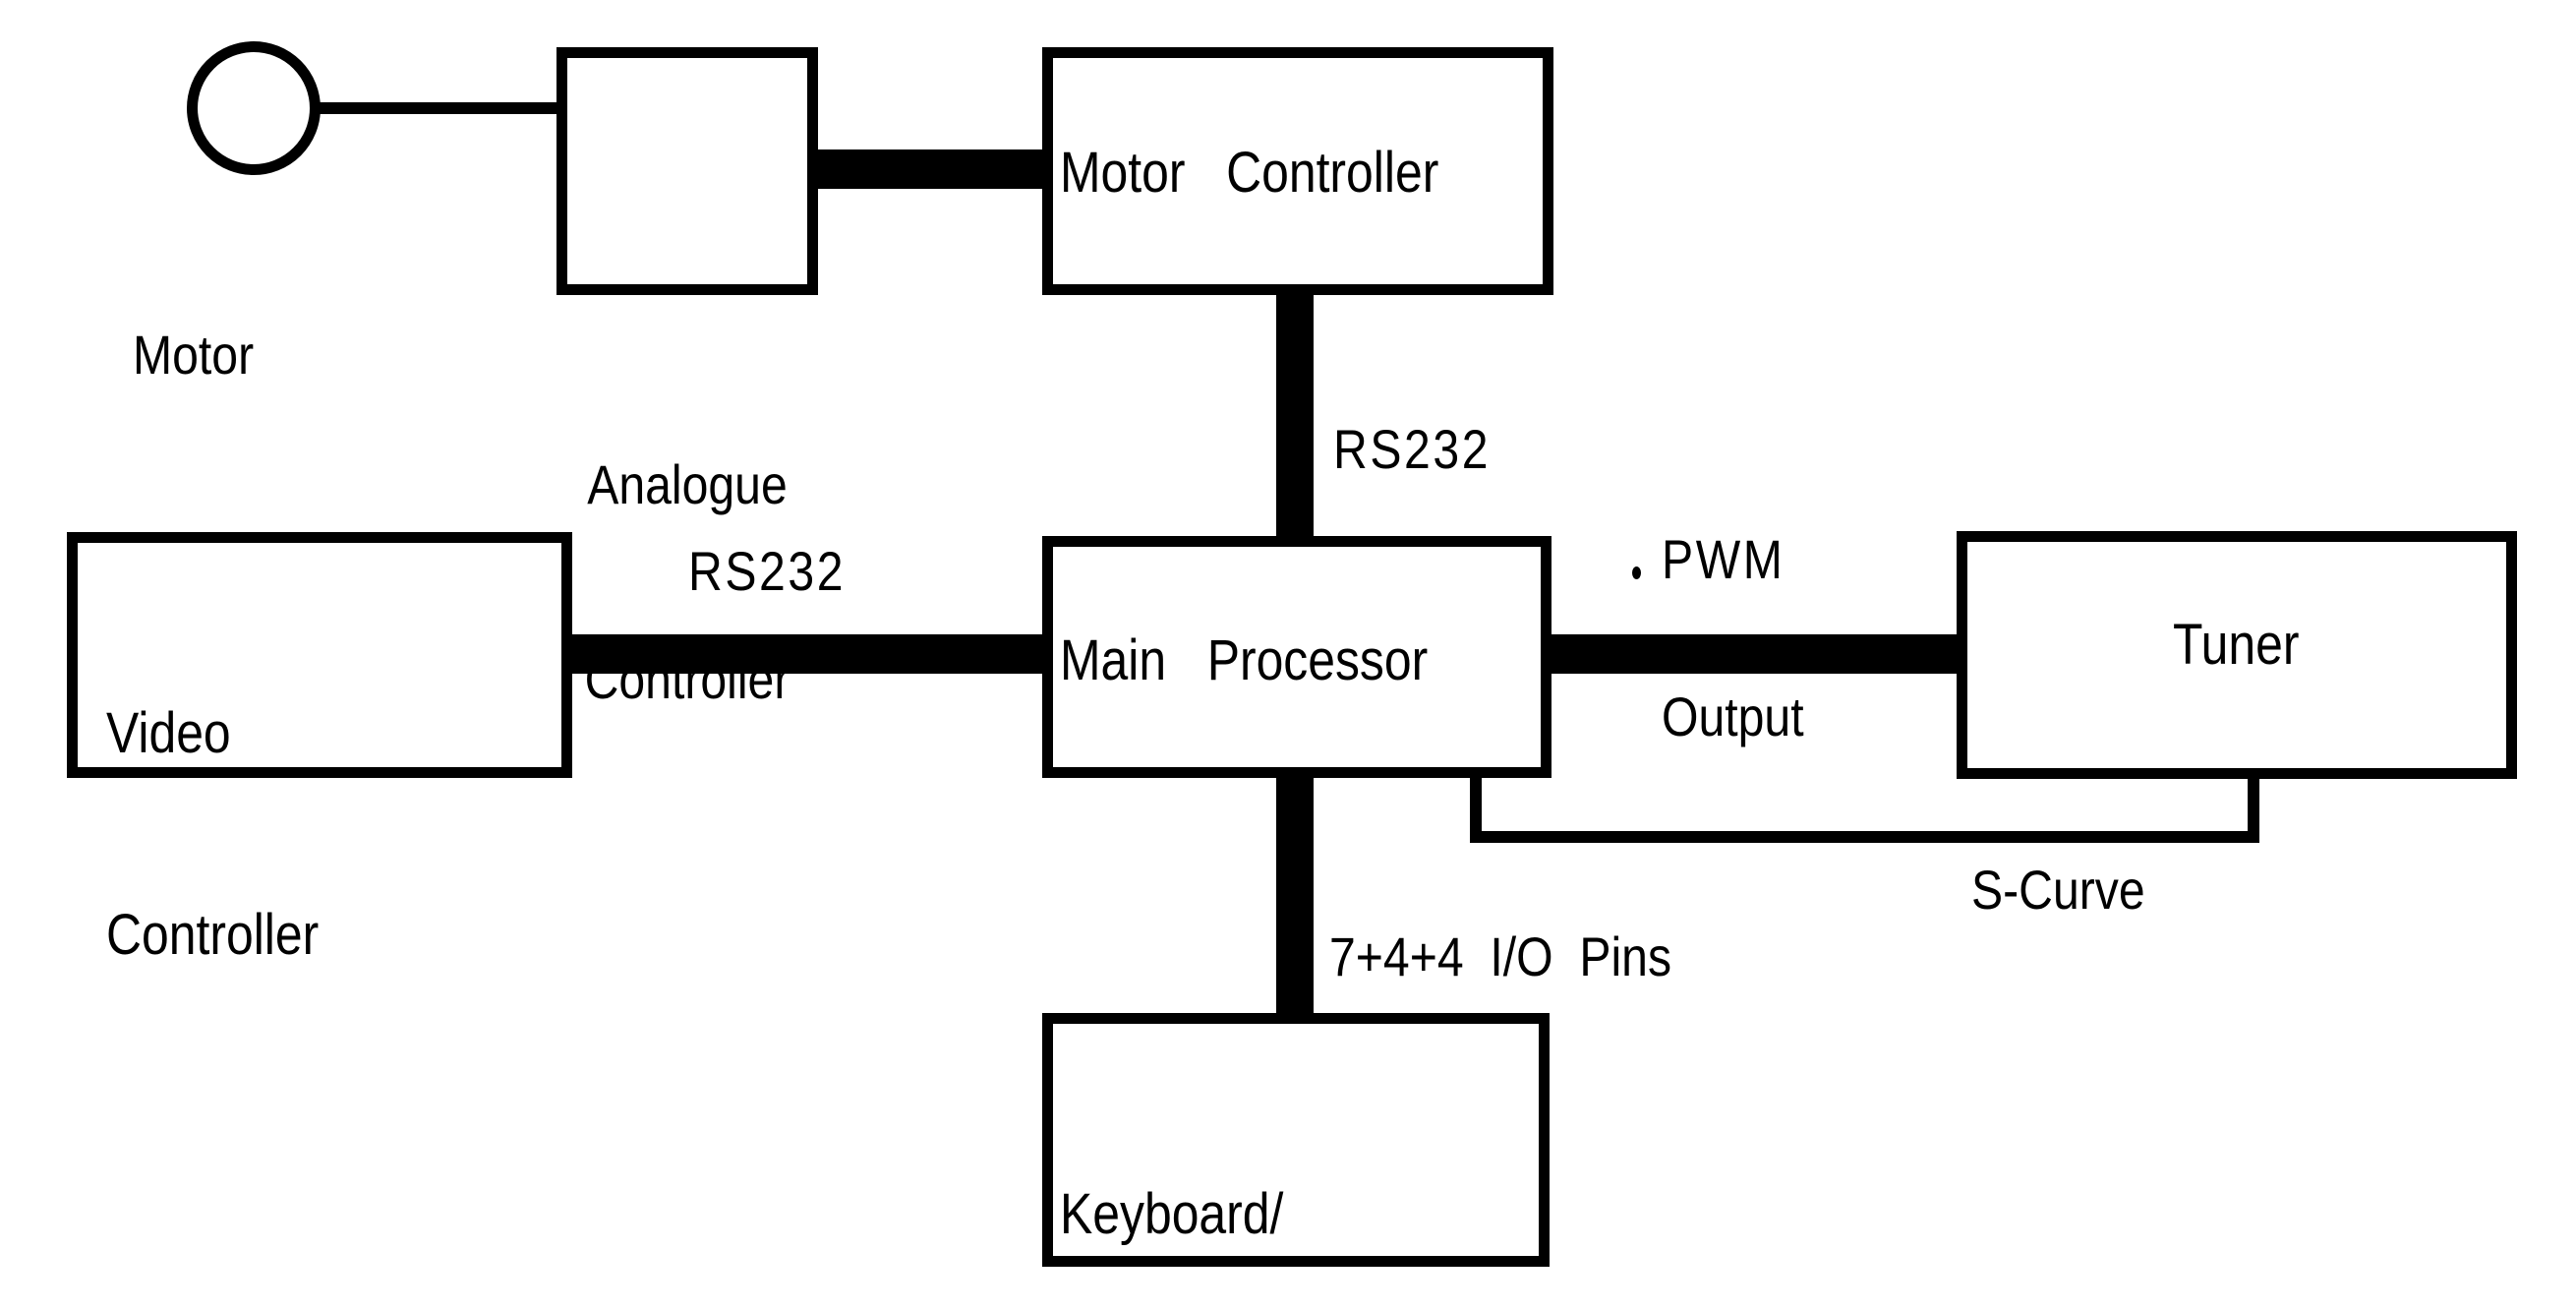 The image size is (2576, 1311). Describe the element at coordinates (1172, 1213) in the screenshot. I see `keyboard-display-label-line1: Keyboard/` at that location.